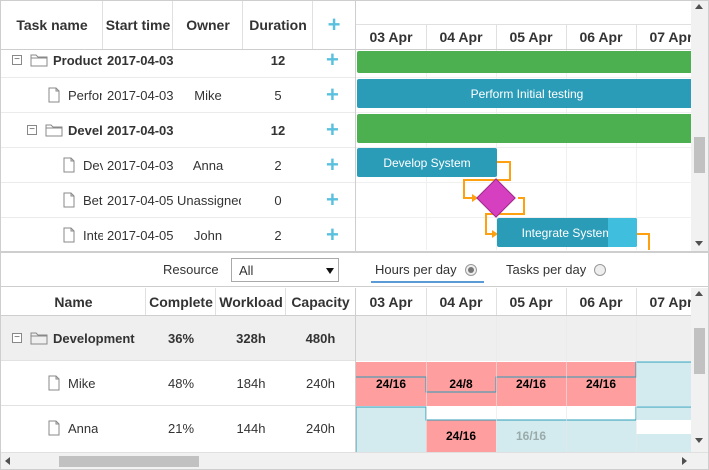 Image resolution: width=709 pixels, height=470 pixels. I want to click on col-task-name: Task name, so click(52, 25).